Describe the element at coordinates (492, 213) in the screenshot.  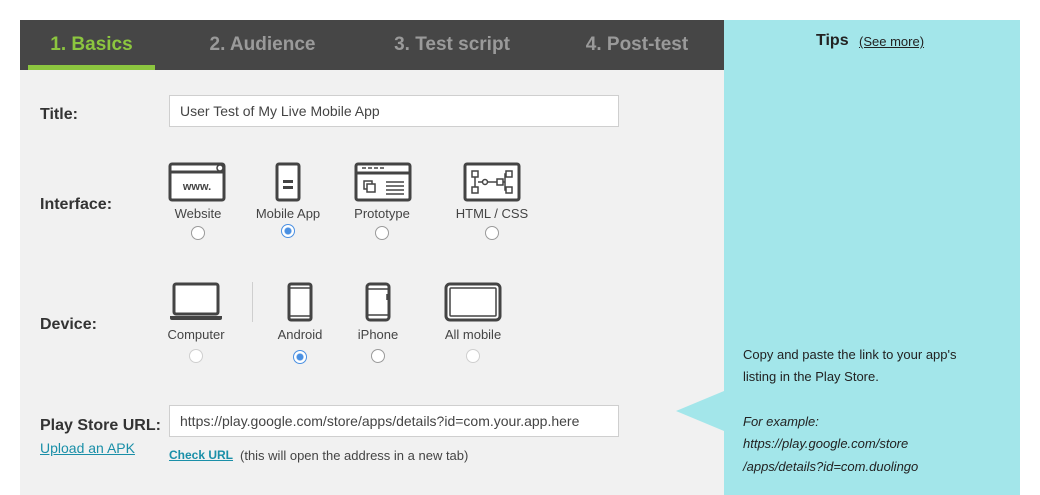
I see `interface-option-label: HTML / CSS` at that location.